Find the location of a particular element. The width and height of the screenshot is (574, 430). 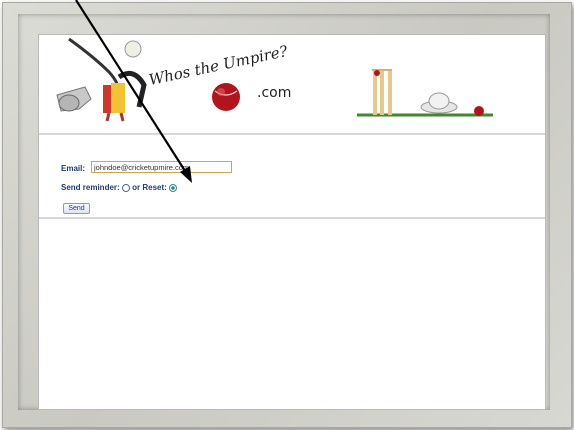

email-label: Email: is located at coordinates (73, 168).